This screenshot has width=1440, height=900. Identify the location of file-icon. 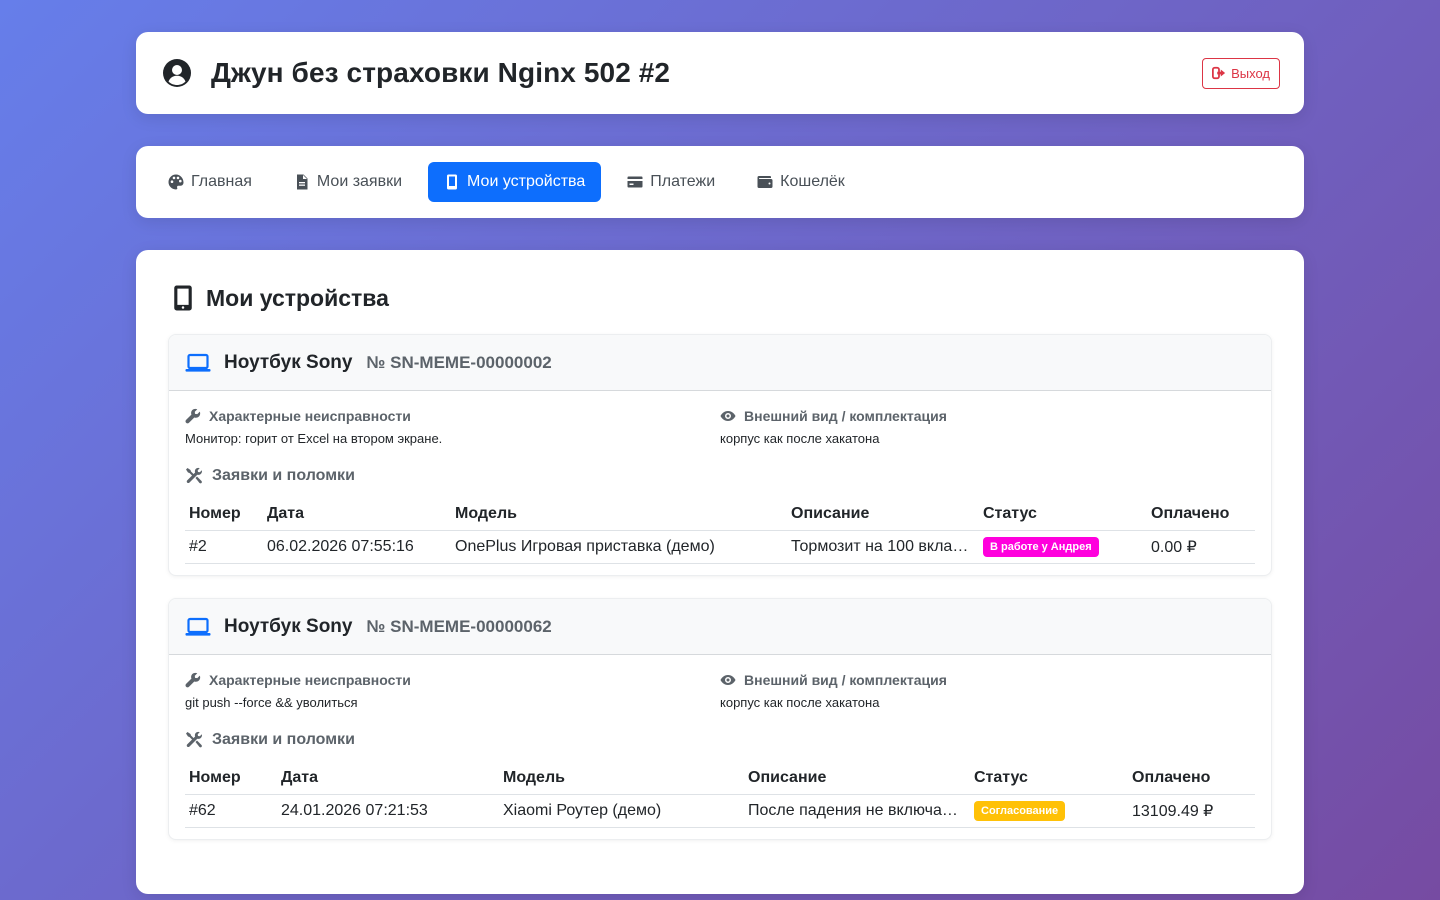
(302, 182).